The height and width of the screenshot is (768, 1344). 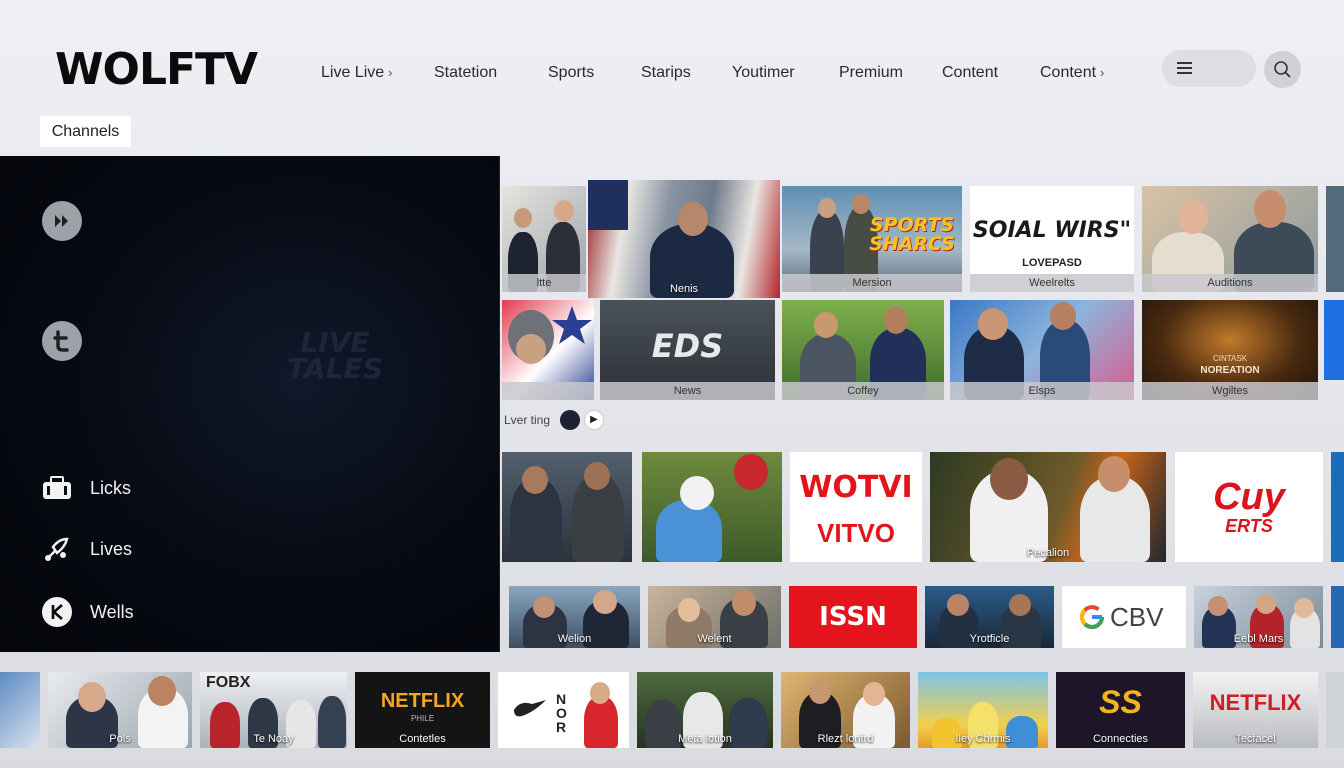 What do you see at coordinates (1184, 68) in the screenshot?
I see `hamburger-icon` at bounding box center [1184, 68].